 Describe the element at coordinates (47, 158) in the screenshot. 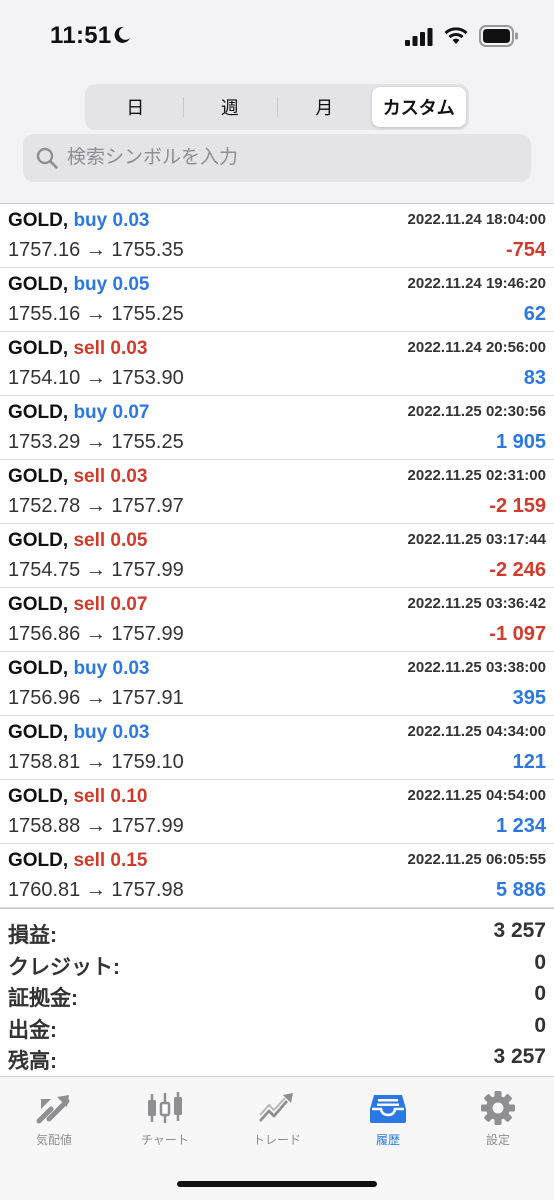

I see `search-icon` at that location.